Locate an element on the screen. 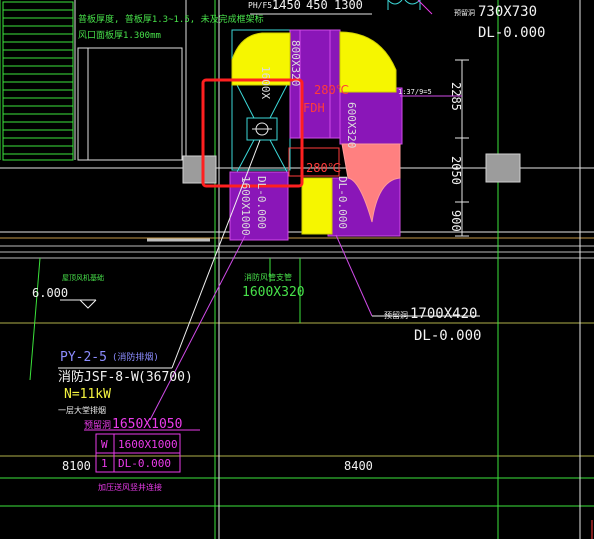 The width and height of the screenshot is (594, 539). column-right is located at coordinates (503, 168).